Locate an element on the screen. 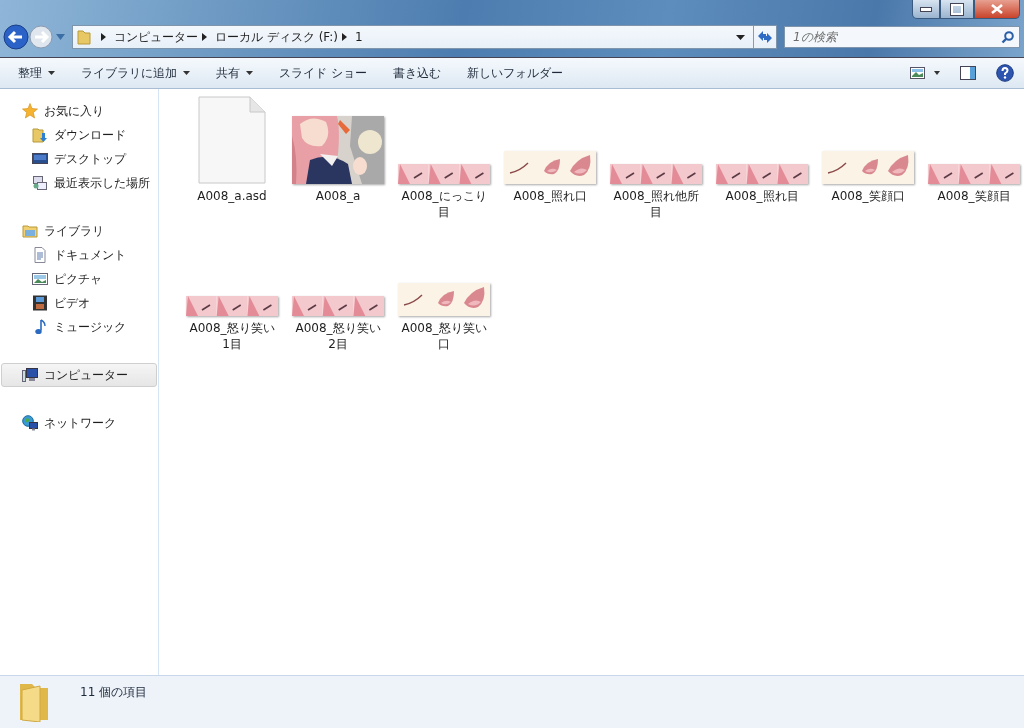 The width and height of the screenshot is (1024, 728). search-icon is located at coordinates (1007, 37).